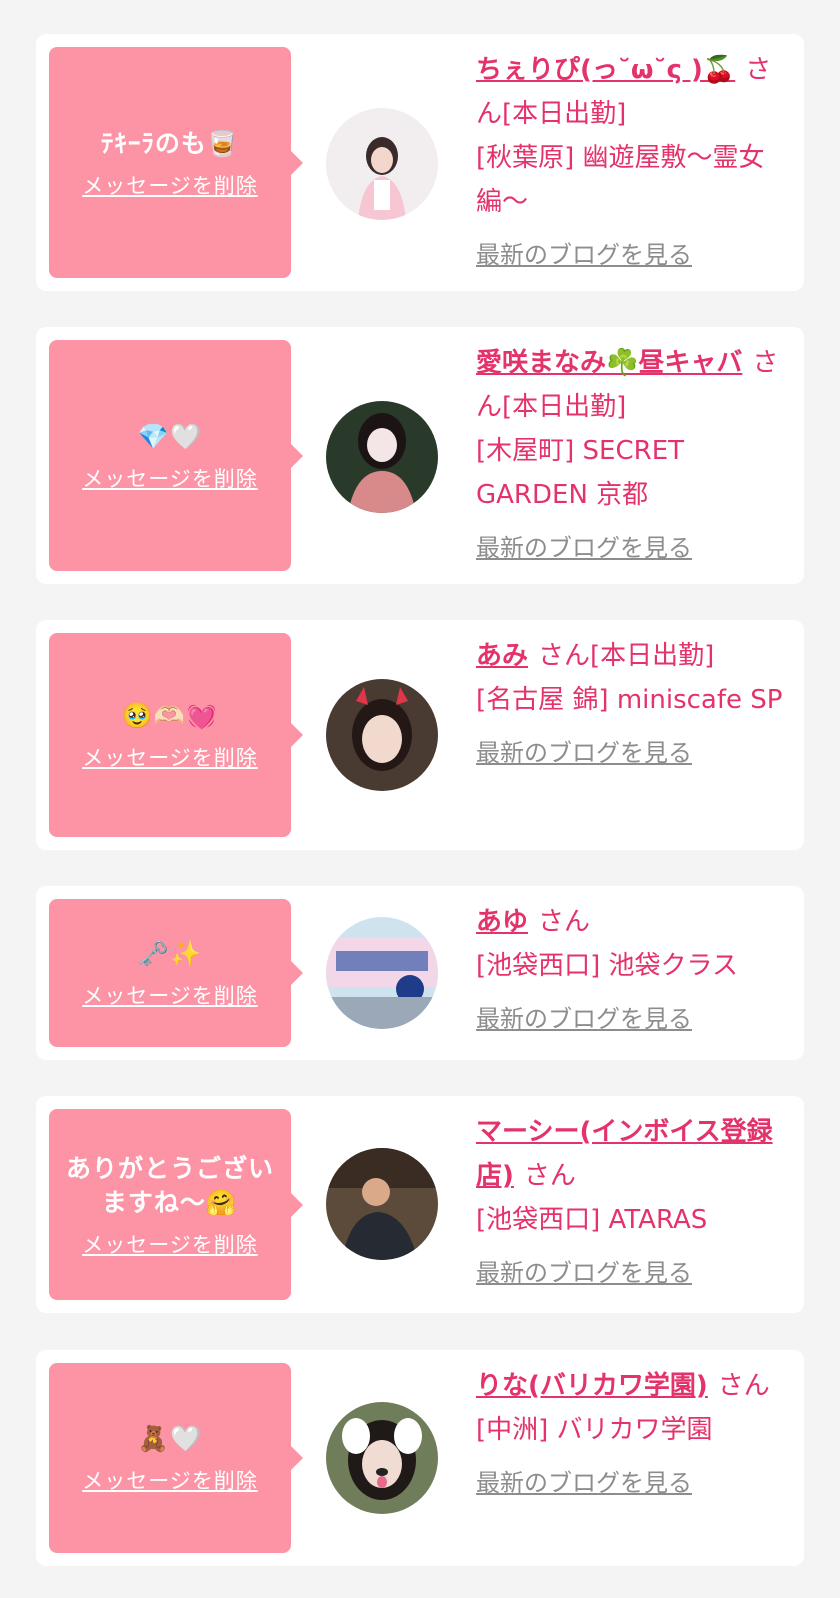 This screenshot has width=840, height=1598. Describe the element at coordinates (607, 966) in the screenshot. I see `shop-name: [池袋西口] 池袋クラス` at that location.